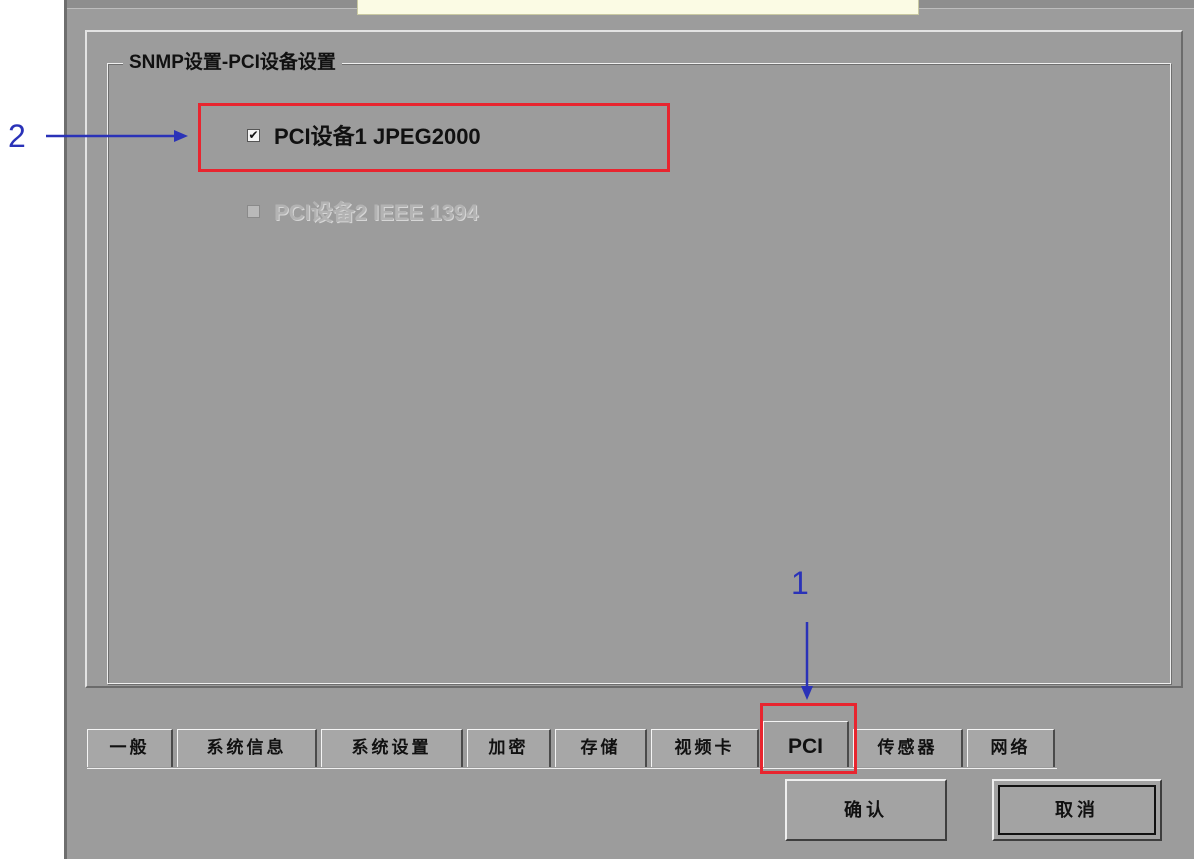  Describe the element at coordinates (247, 748) in the screenshot. I see `tab-system-info: 系统信息` at that location.